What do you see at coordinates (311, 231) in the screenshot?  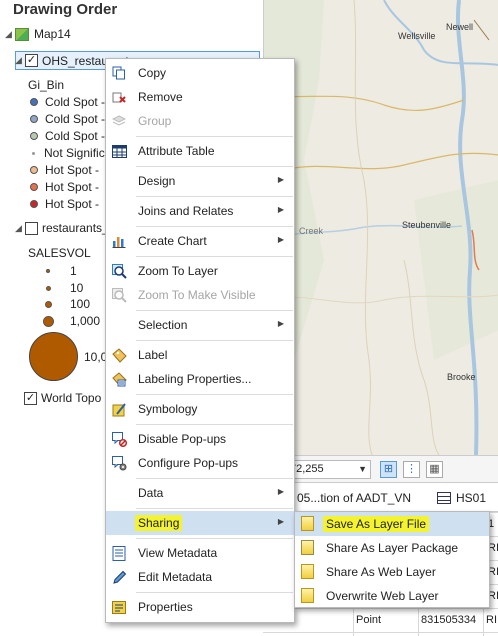 I see `map-place-label: Creek` at bounding box center [311, 231].